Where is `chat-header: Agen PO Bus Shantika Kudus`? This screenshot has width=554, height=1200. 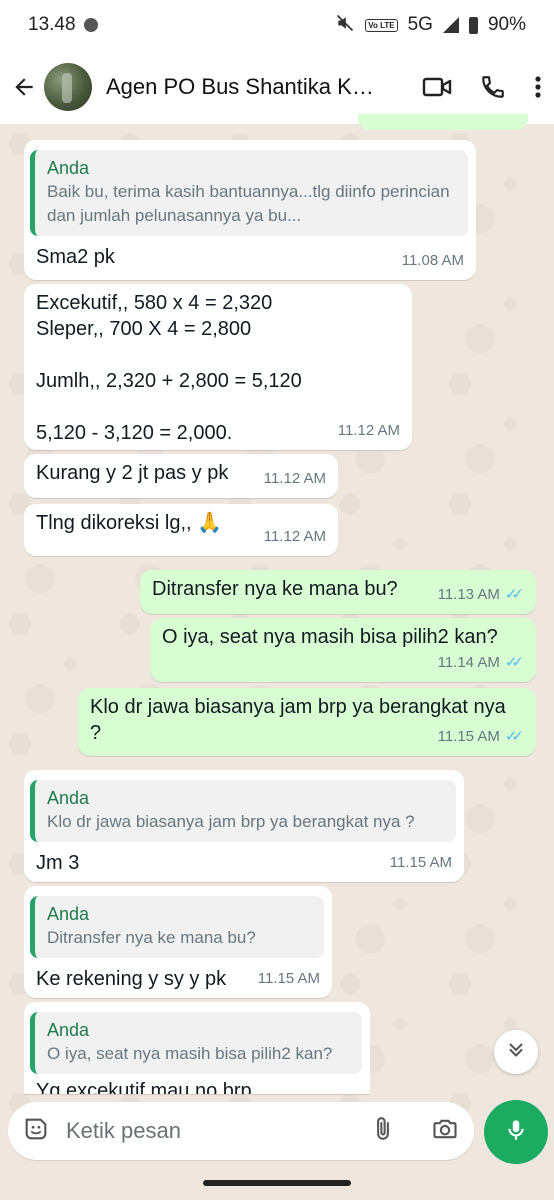
chat-header: Agen PO Bus Shantika Kudus is located at coordinates (277, 87).